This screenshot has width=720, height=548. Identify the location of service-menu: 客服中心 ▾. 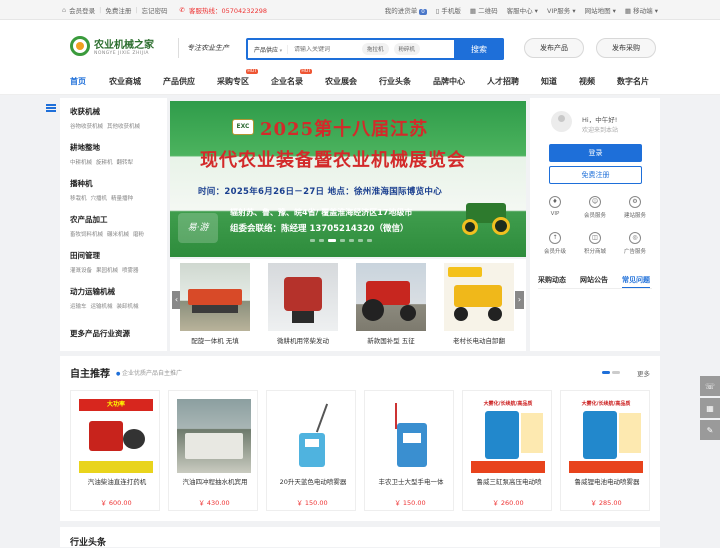
(522, 10).